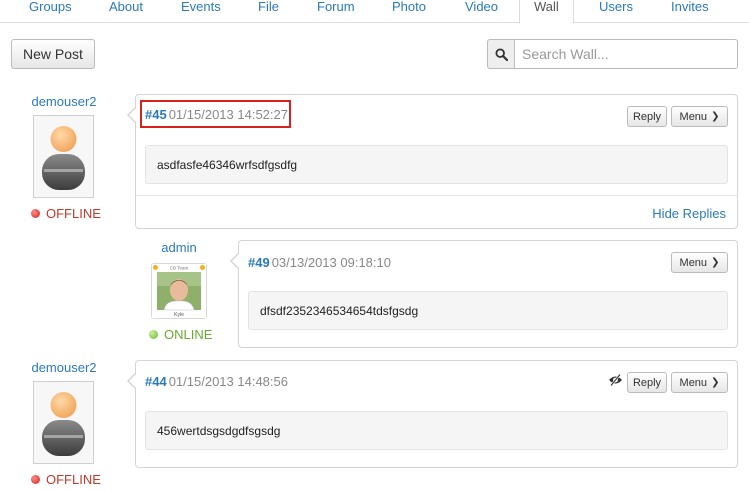 This screenshot has height=491, width=749. I want to click on avatar-caption-bottom: Kyle, so click(179, 315).